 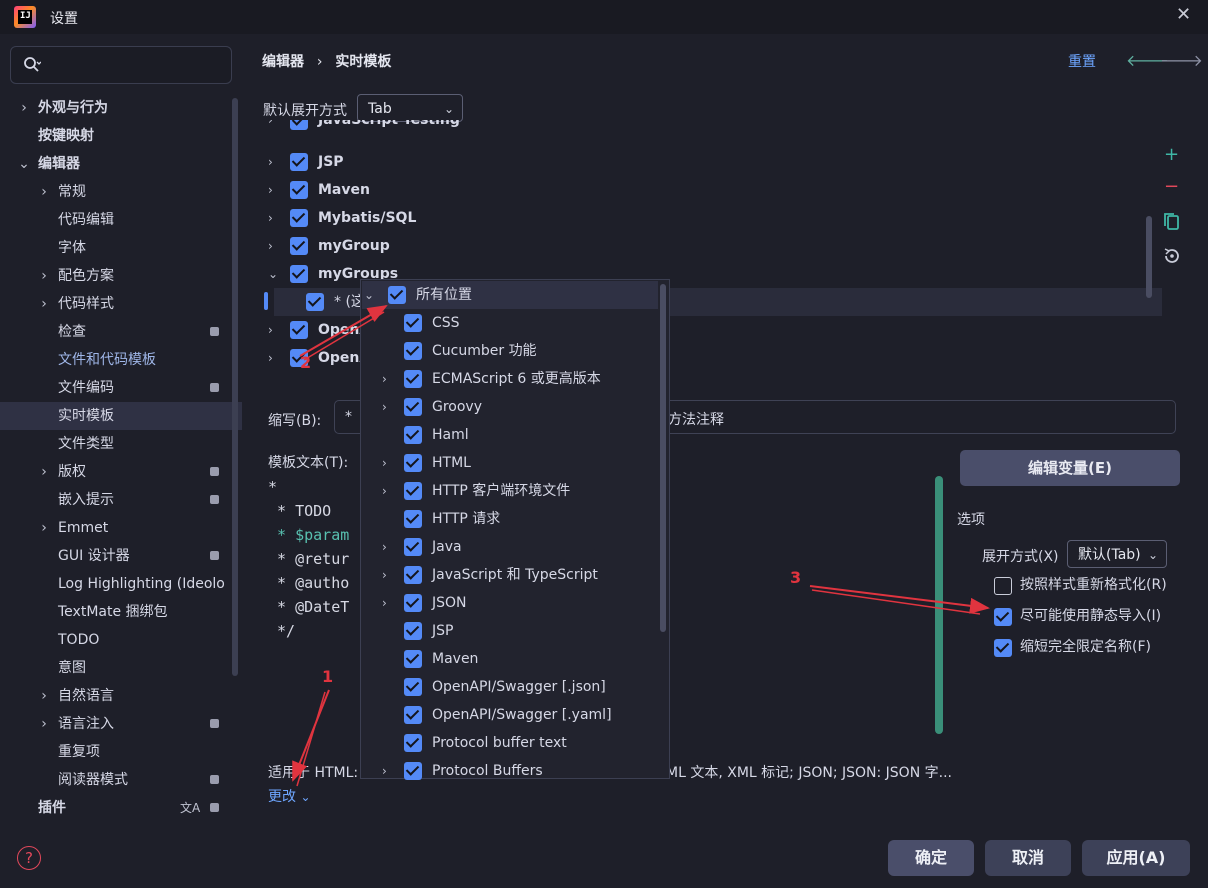 I want to click on sidebar-item: TODO, so click(x=121, y=640).